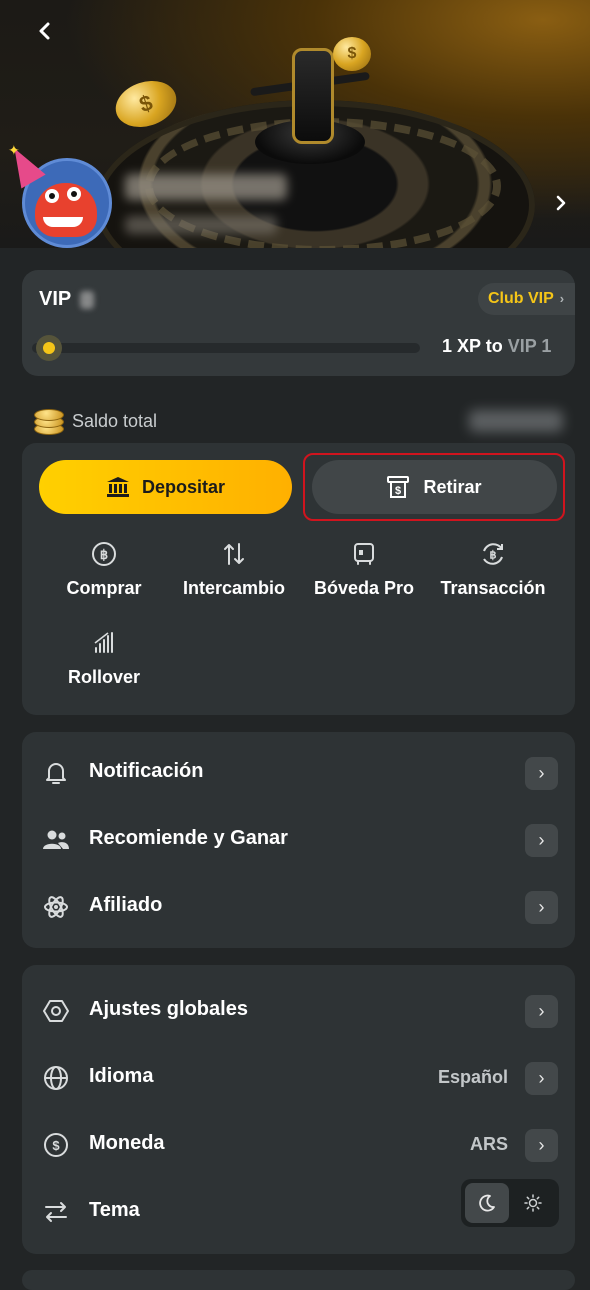 The height and width of the screenshot is (1290, 590). What do you see at coordinates (298, 1209) in the screenshot?
I see `menu-item-theme: Tema` at bounding box center [298, 1209].